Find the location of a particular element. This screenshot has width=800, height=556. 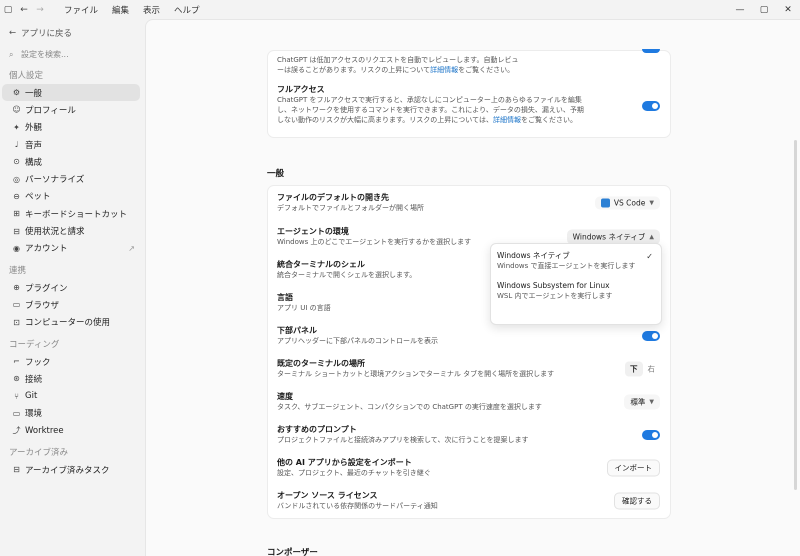

sidebar-item-connection: ⊛ 接続 is located at coordinates (71, 378).